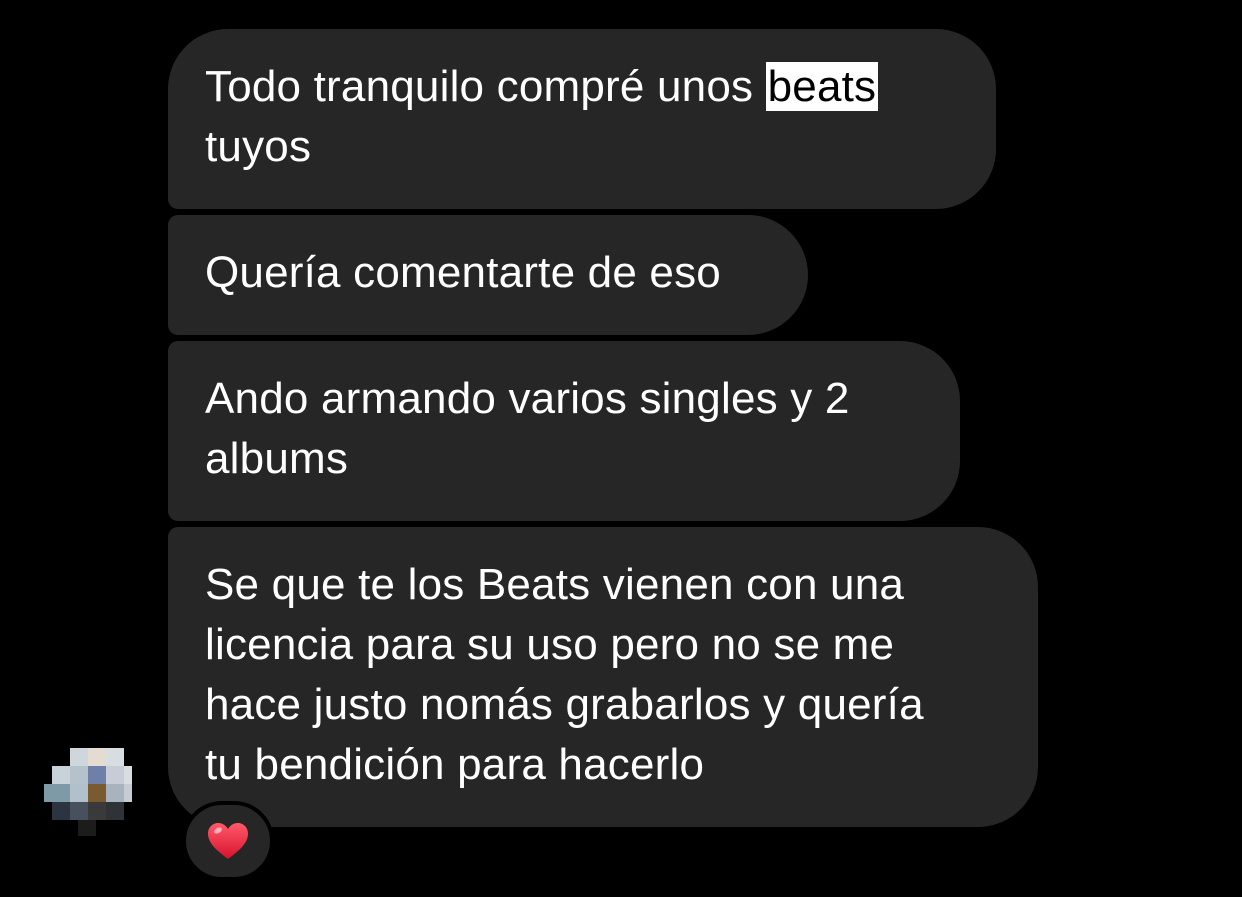 The width and height of the screenshot is (1242, 897). What do you see at coordinates (455, 764) in the screenshot?
I see `message-text-line: tu bendición para hacerlo` at bounding box center [455, 764].